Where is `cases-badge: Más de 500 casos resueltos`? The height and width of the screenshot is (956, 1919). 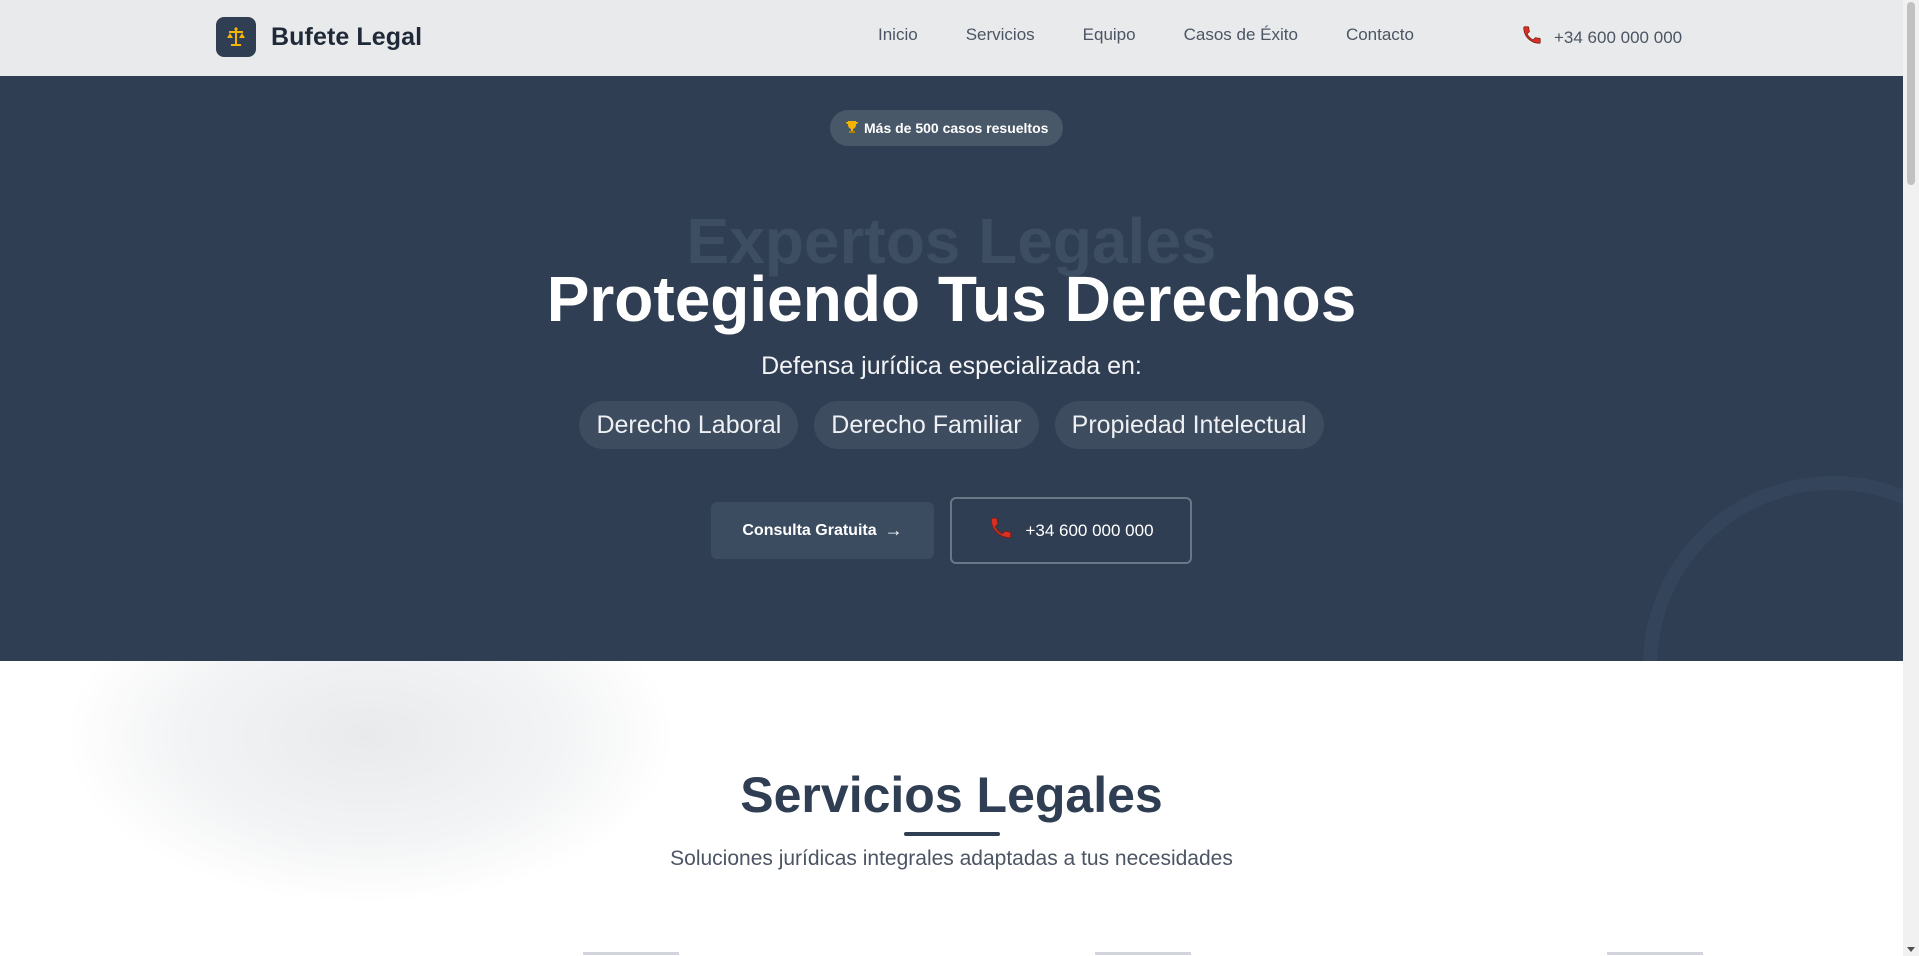
cases-badge: Más de 500 casos resueltos is located at coordinates (947, 128).